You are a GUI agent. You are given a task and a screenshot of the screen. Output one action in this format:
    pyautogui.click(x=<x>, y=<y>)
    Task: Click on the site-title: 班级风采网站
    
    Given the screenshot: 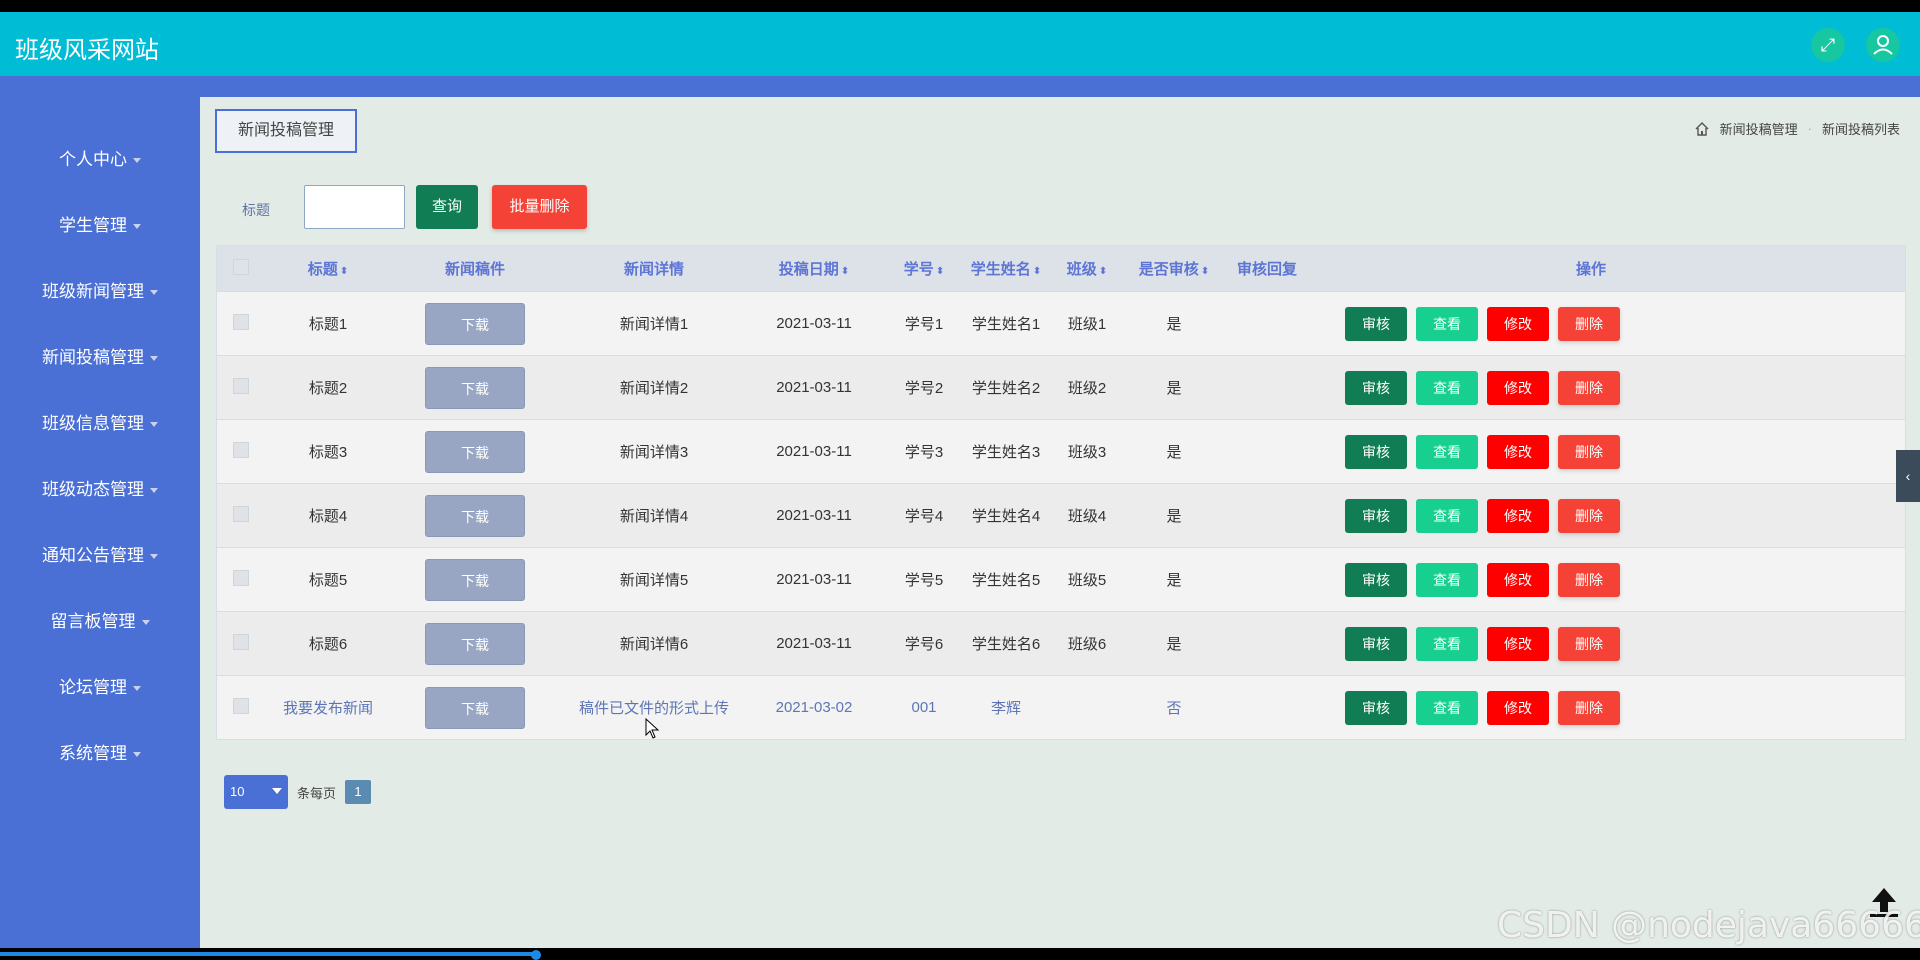 What is the action you would take?
    pyautogui.click(x=87, y=50)
    